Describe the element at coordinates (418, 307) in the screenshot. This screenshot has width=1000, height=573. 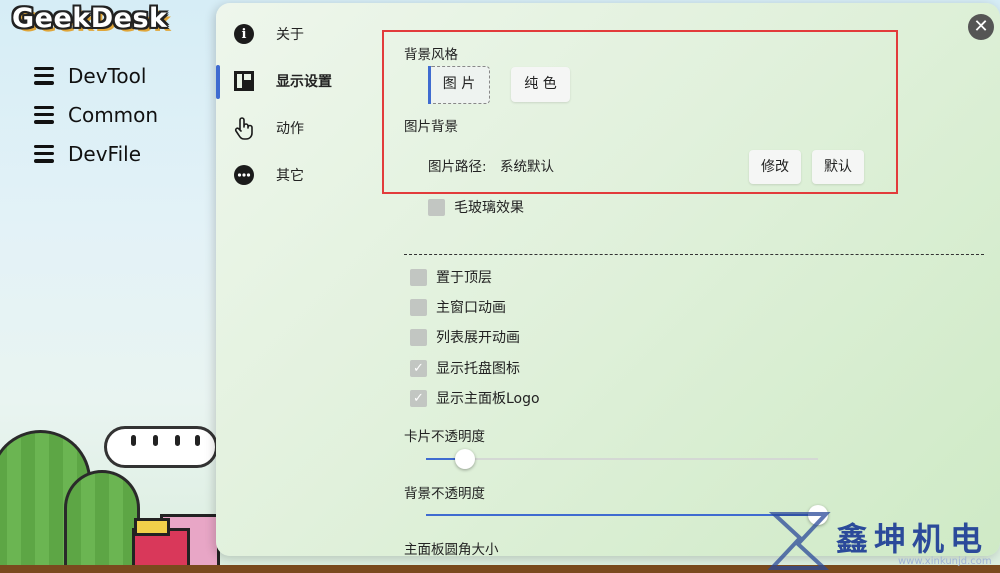
I see `main-window-animation-checkbox` at that location.